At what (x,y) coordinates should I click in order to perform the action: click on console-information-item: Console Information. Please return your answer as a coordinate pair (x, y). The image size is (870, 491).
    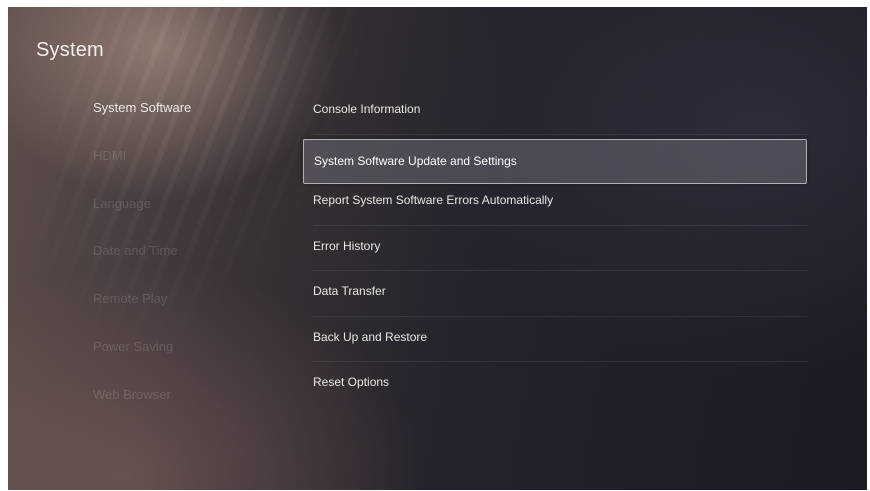
    Looking at the image, I should click on (555, 116).